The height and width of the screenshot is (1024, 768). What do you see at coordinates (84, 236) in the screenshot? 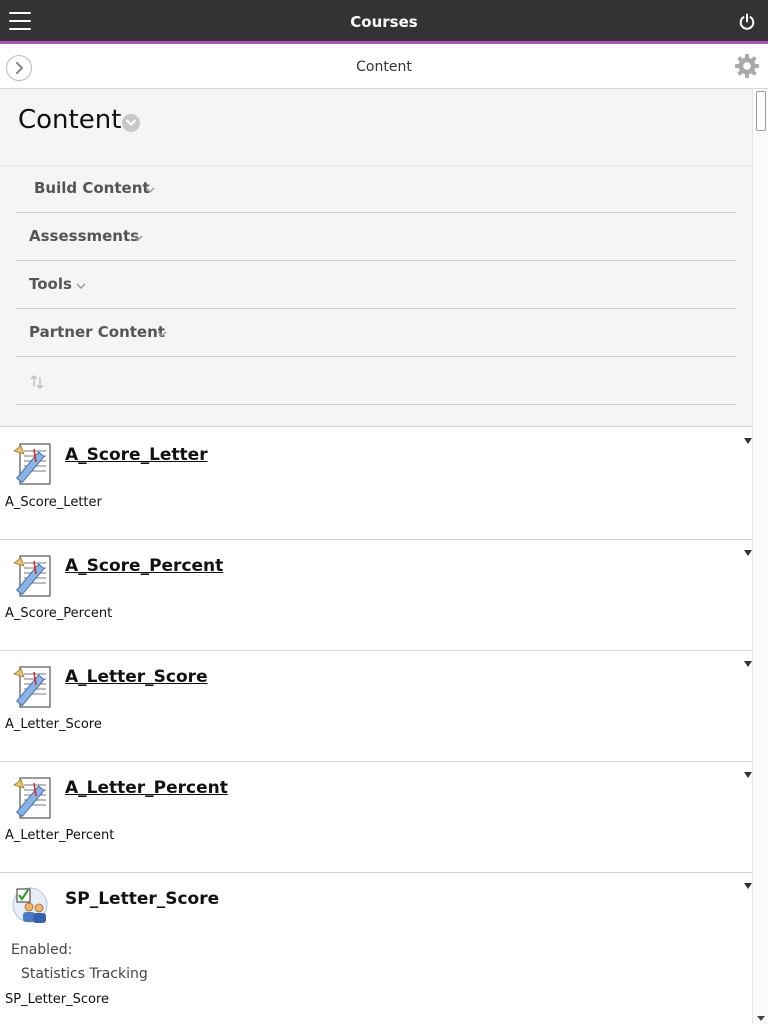
I see `assessments-label: Assessments` at bounding box center [84, 236].